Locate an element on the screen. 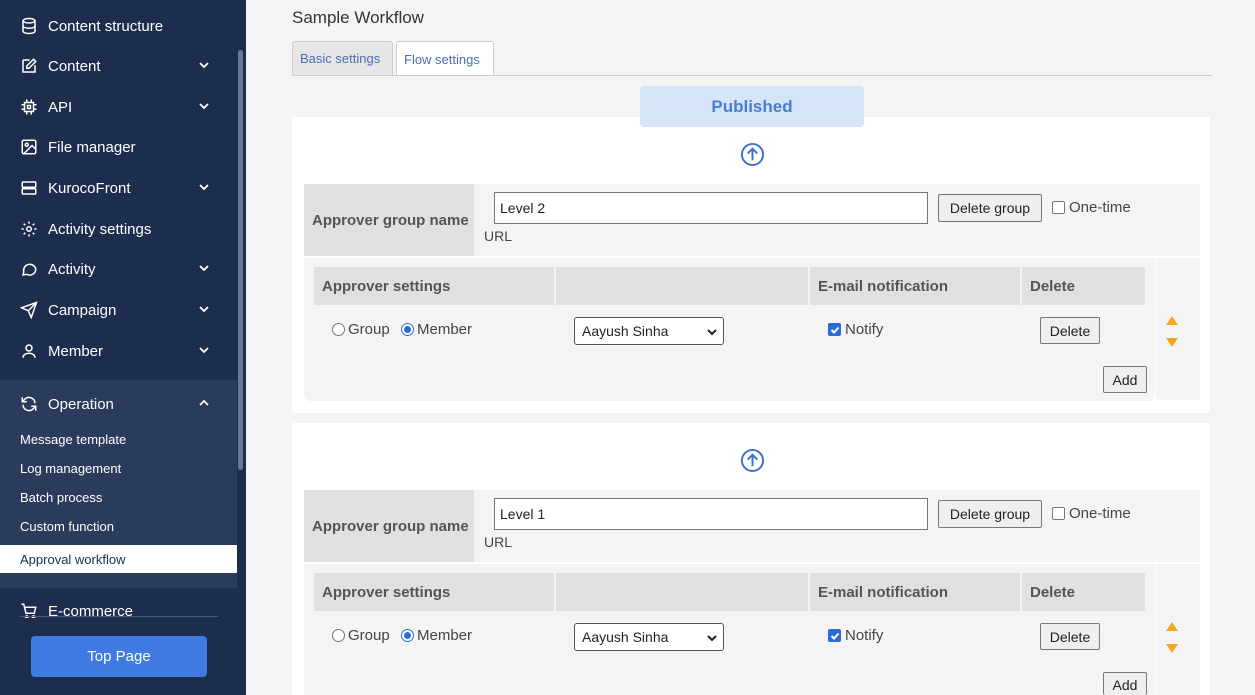 Image resolution: width=1255 pixels, height=695 pixels. sidebar-item-file-manager: File manager is located at coordinates (118, 147).